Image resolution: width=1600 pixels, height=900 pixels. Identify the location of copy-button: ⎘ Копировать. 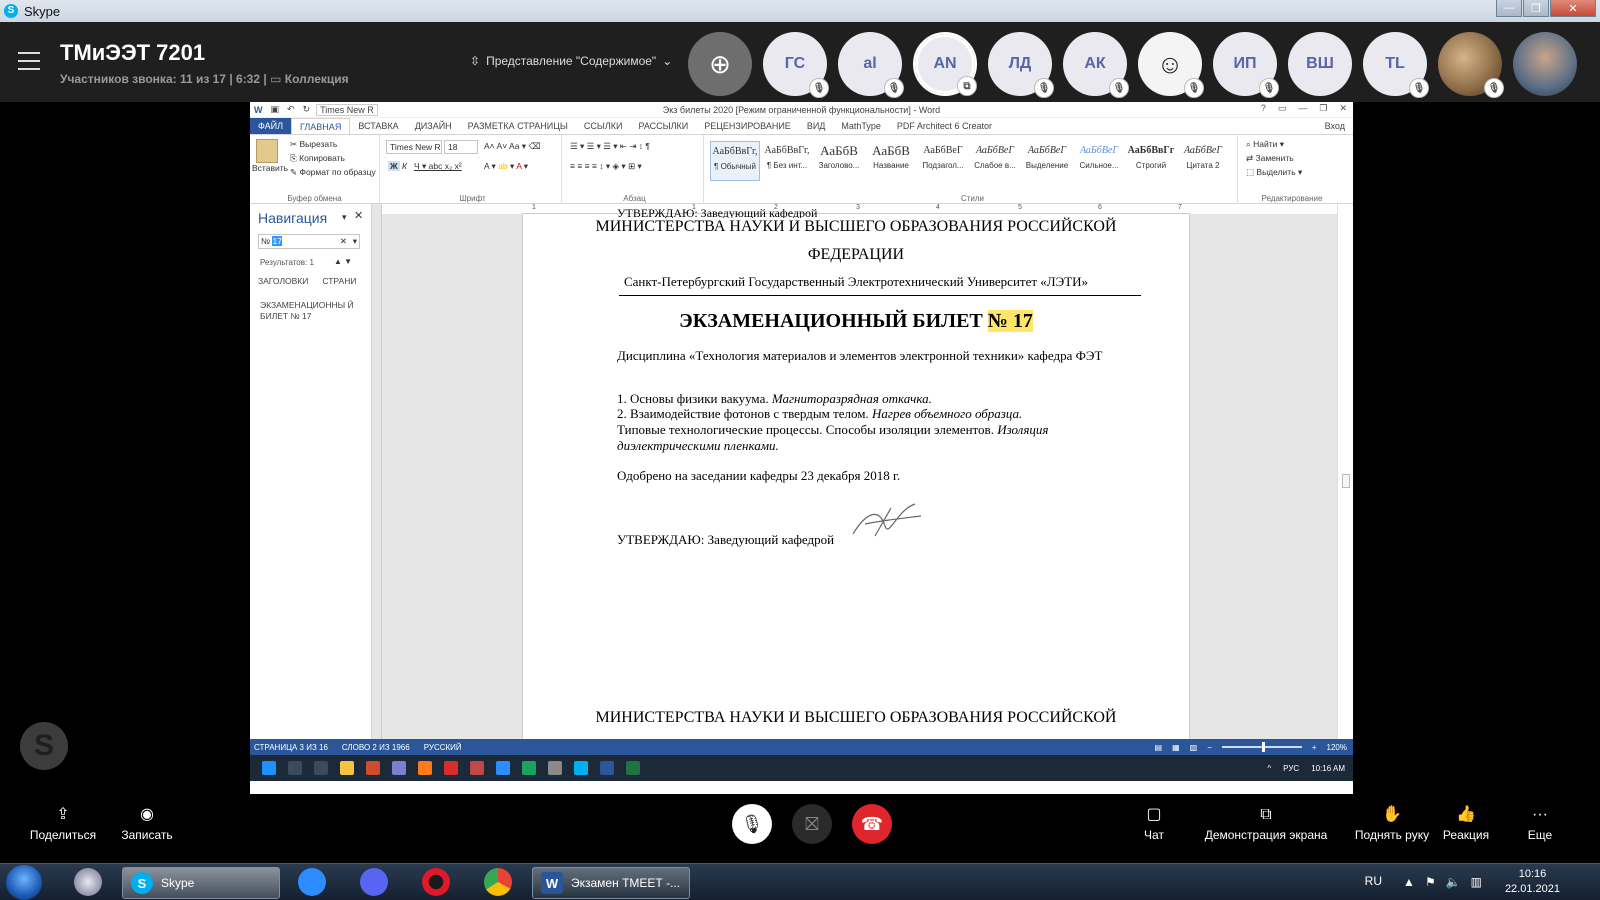
(317, 158).